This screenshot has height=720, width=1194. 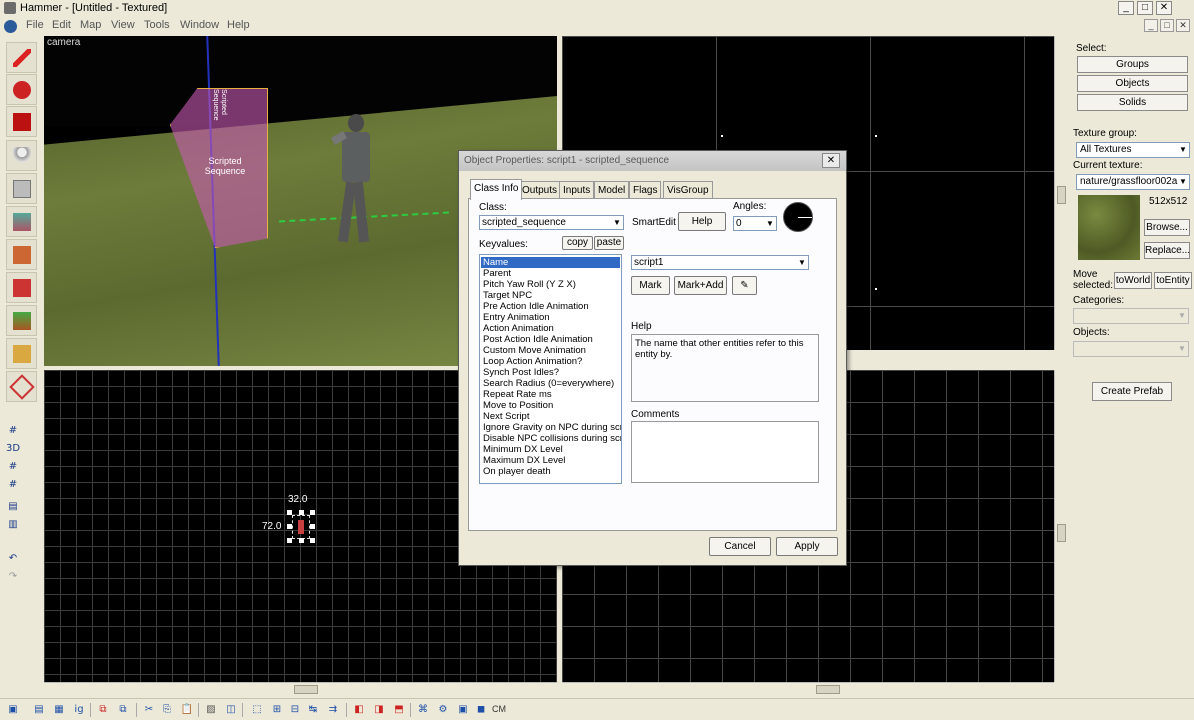 I want to click on ignore-groups-icon: ig, so click(x=79, y=710).